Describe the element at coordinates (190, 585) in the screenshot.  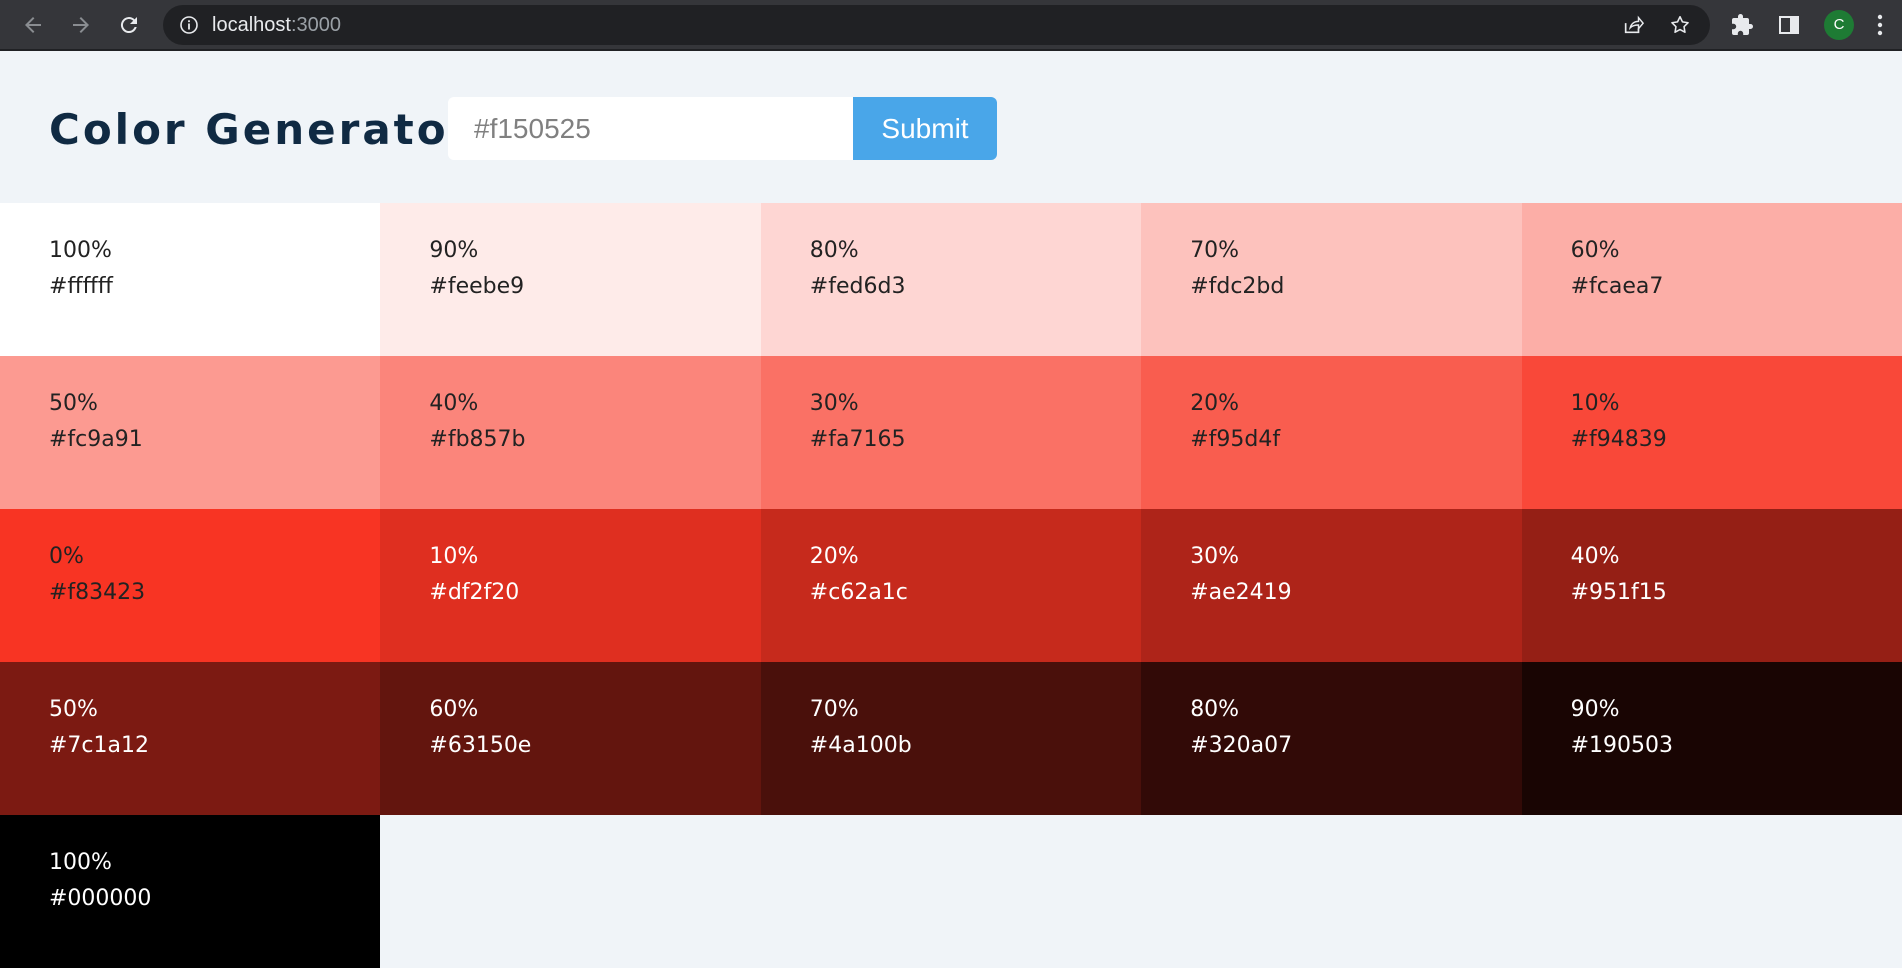
I see `color-swatch: 0% #f83423` at that location.